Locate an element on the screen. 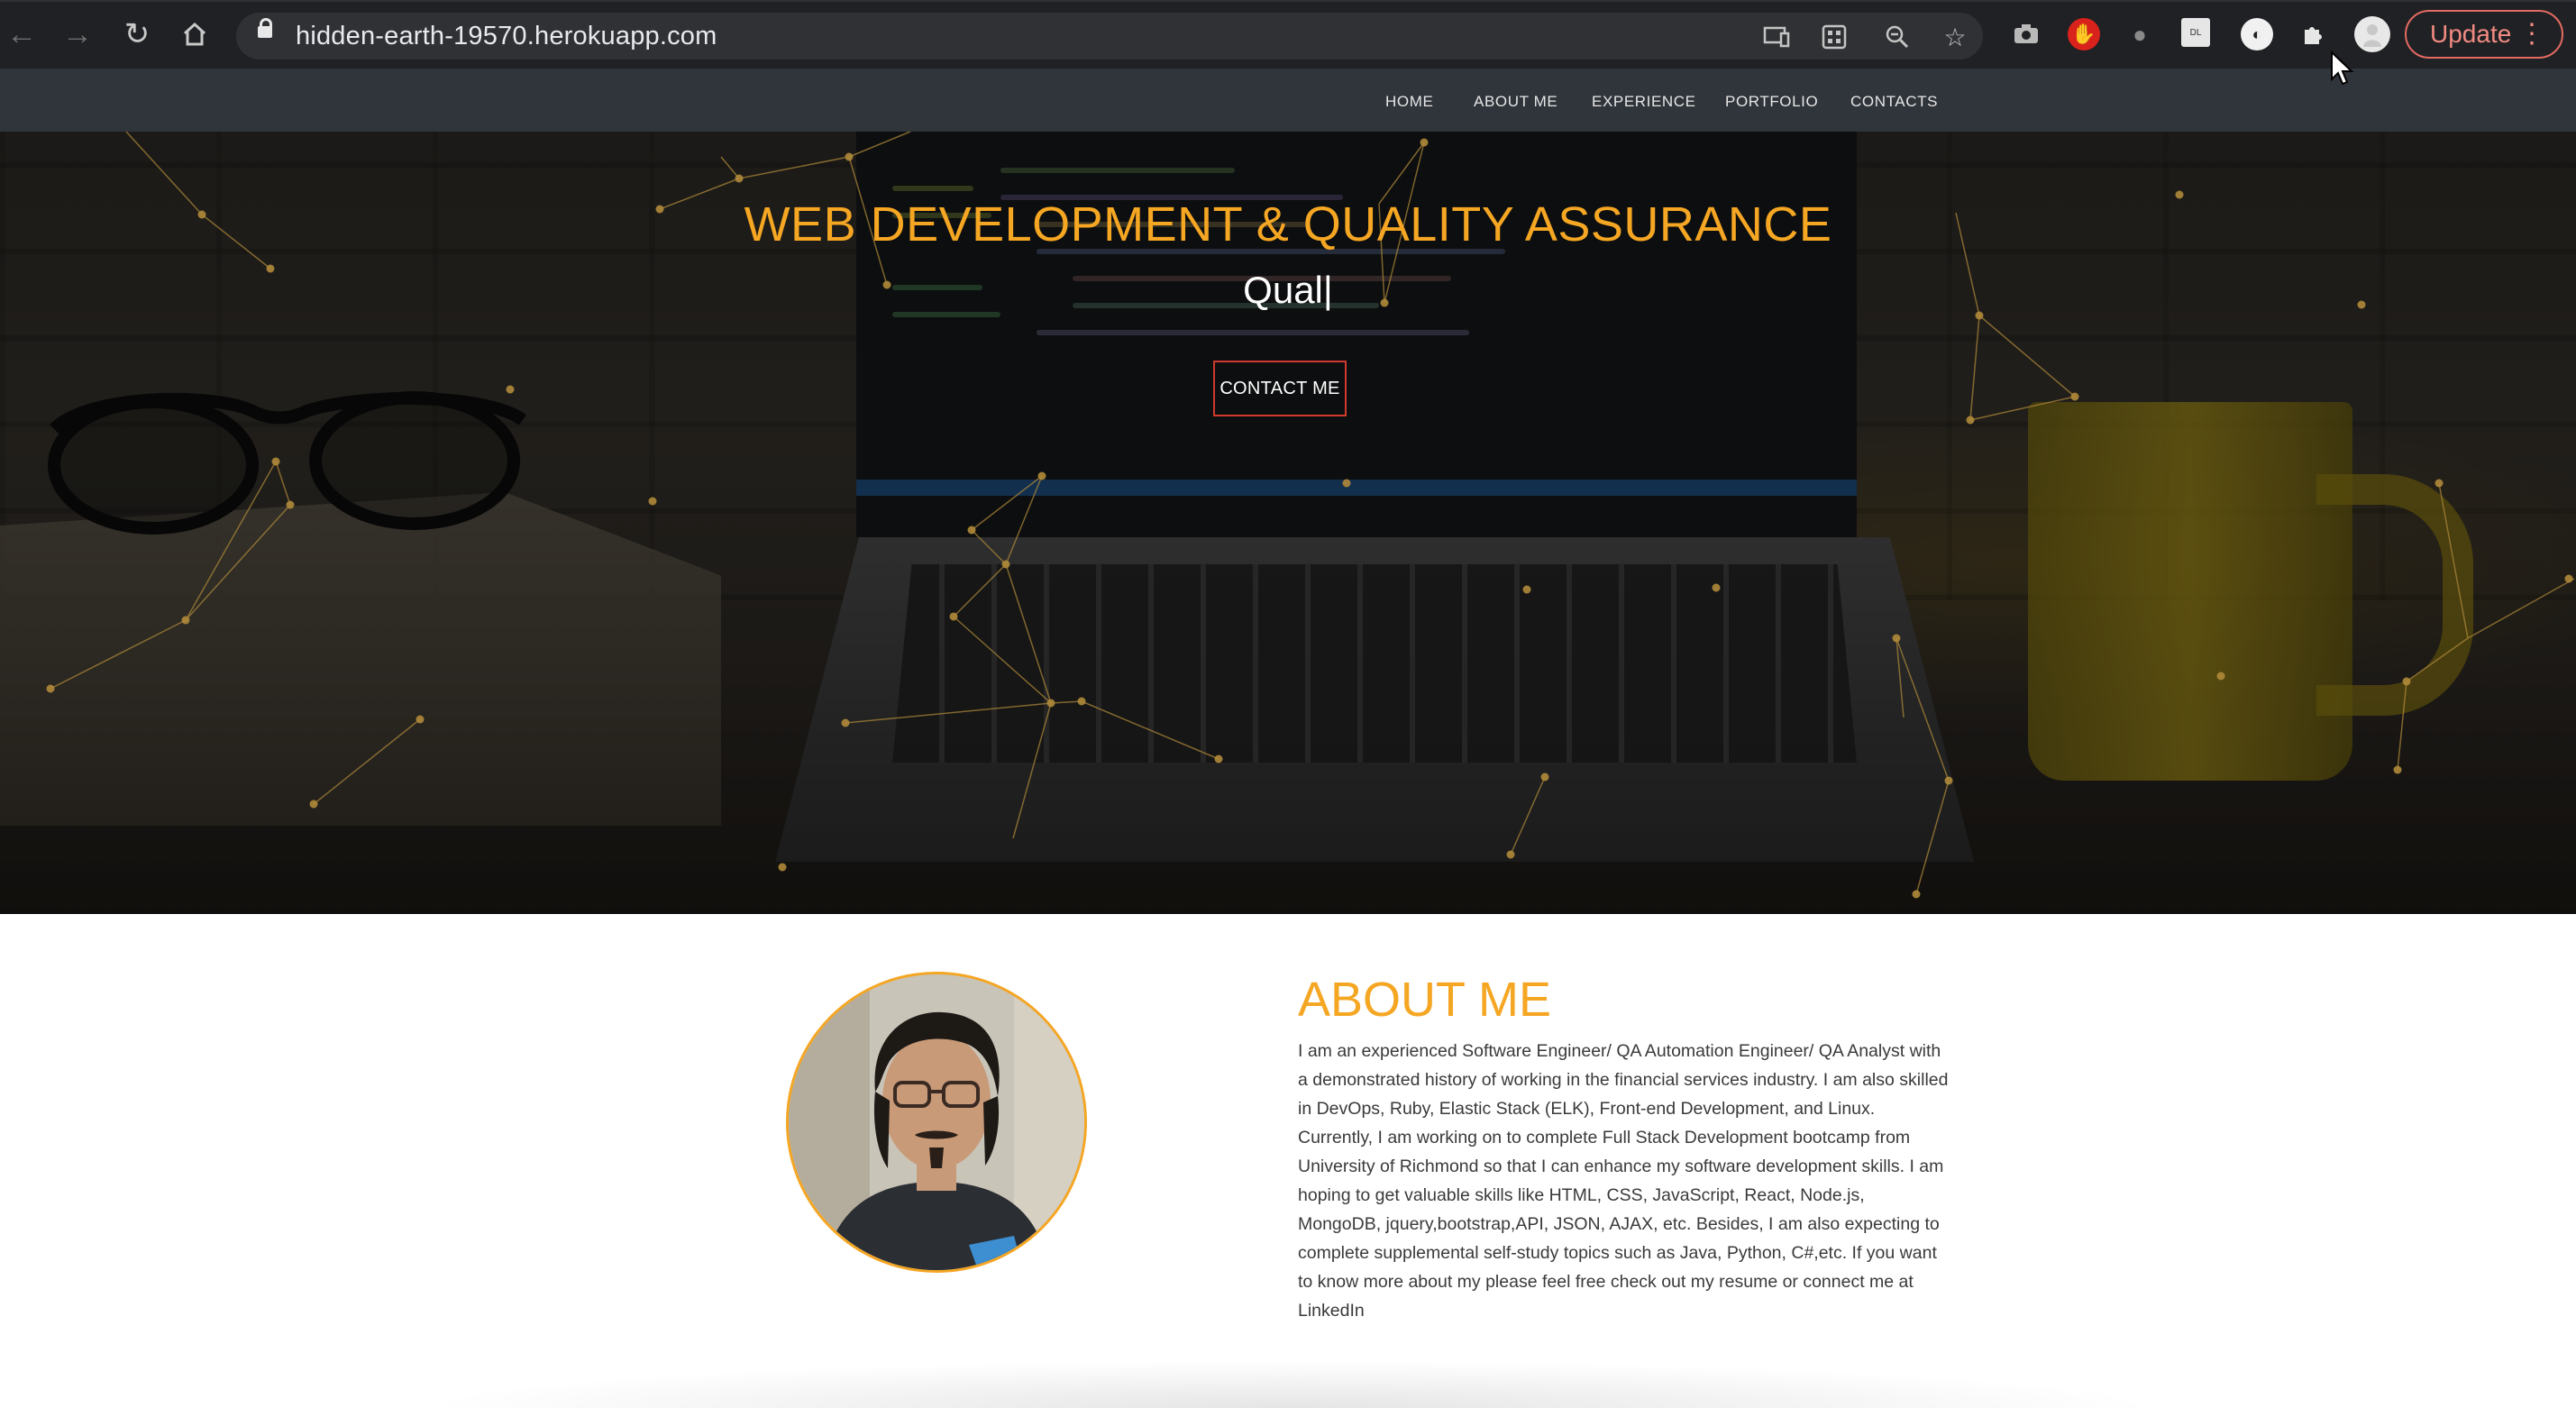  address-bar: hidden-earth-19570.herokuapp.com ☆ is located at coordinates (1109, 36).